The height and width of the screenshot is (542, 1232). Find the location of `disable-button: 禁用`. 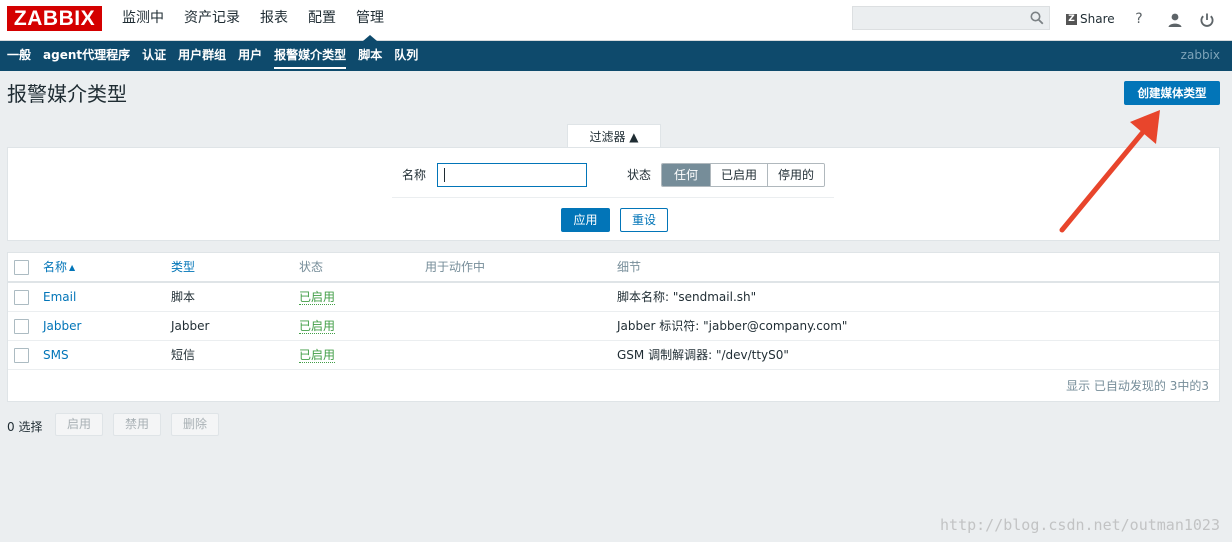

disable-button: 禁用 is located at coordinates (137, 424).